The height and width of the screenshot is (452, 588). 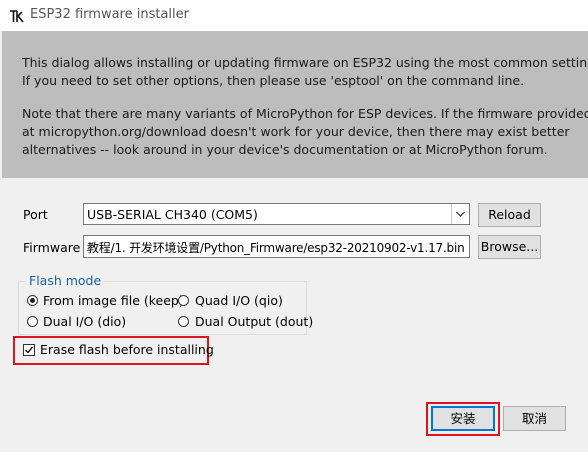 What do you see at coordinates (35, 214) in the screenshot?
I see `port-label: Port` at bounding box center [35, 214].